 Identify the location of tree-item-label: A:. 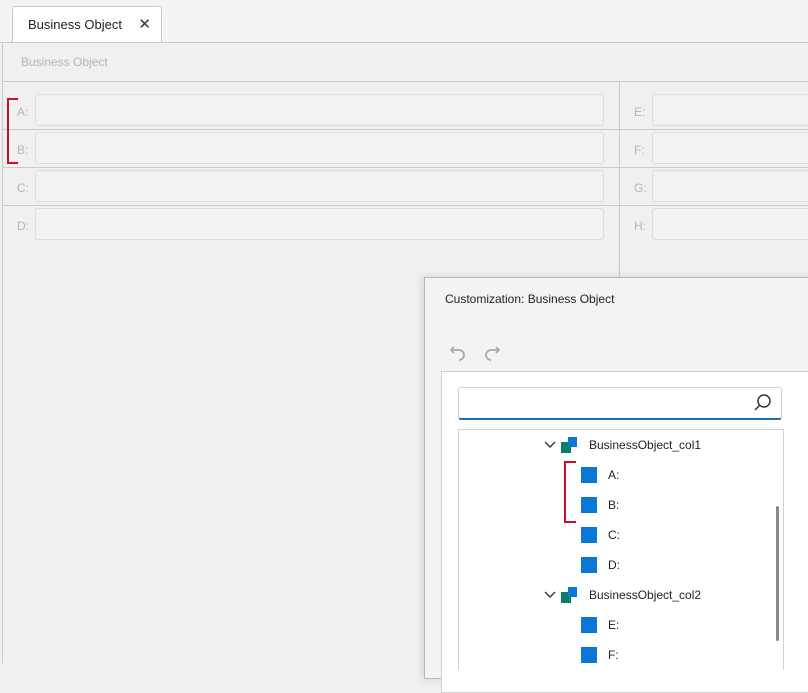
(614, 475).